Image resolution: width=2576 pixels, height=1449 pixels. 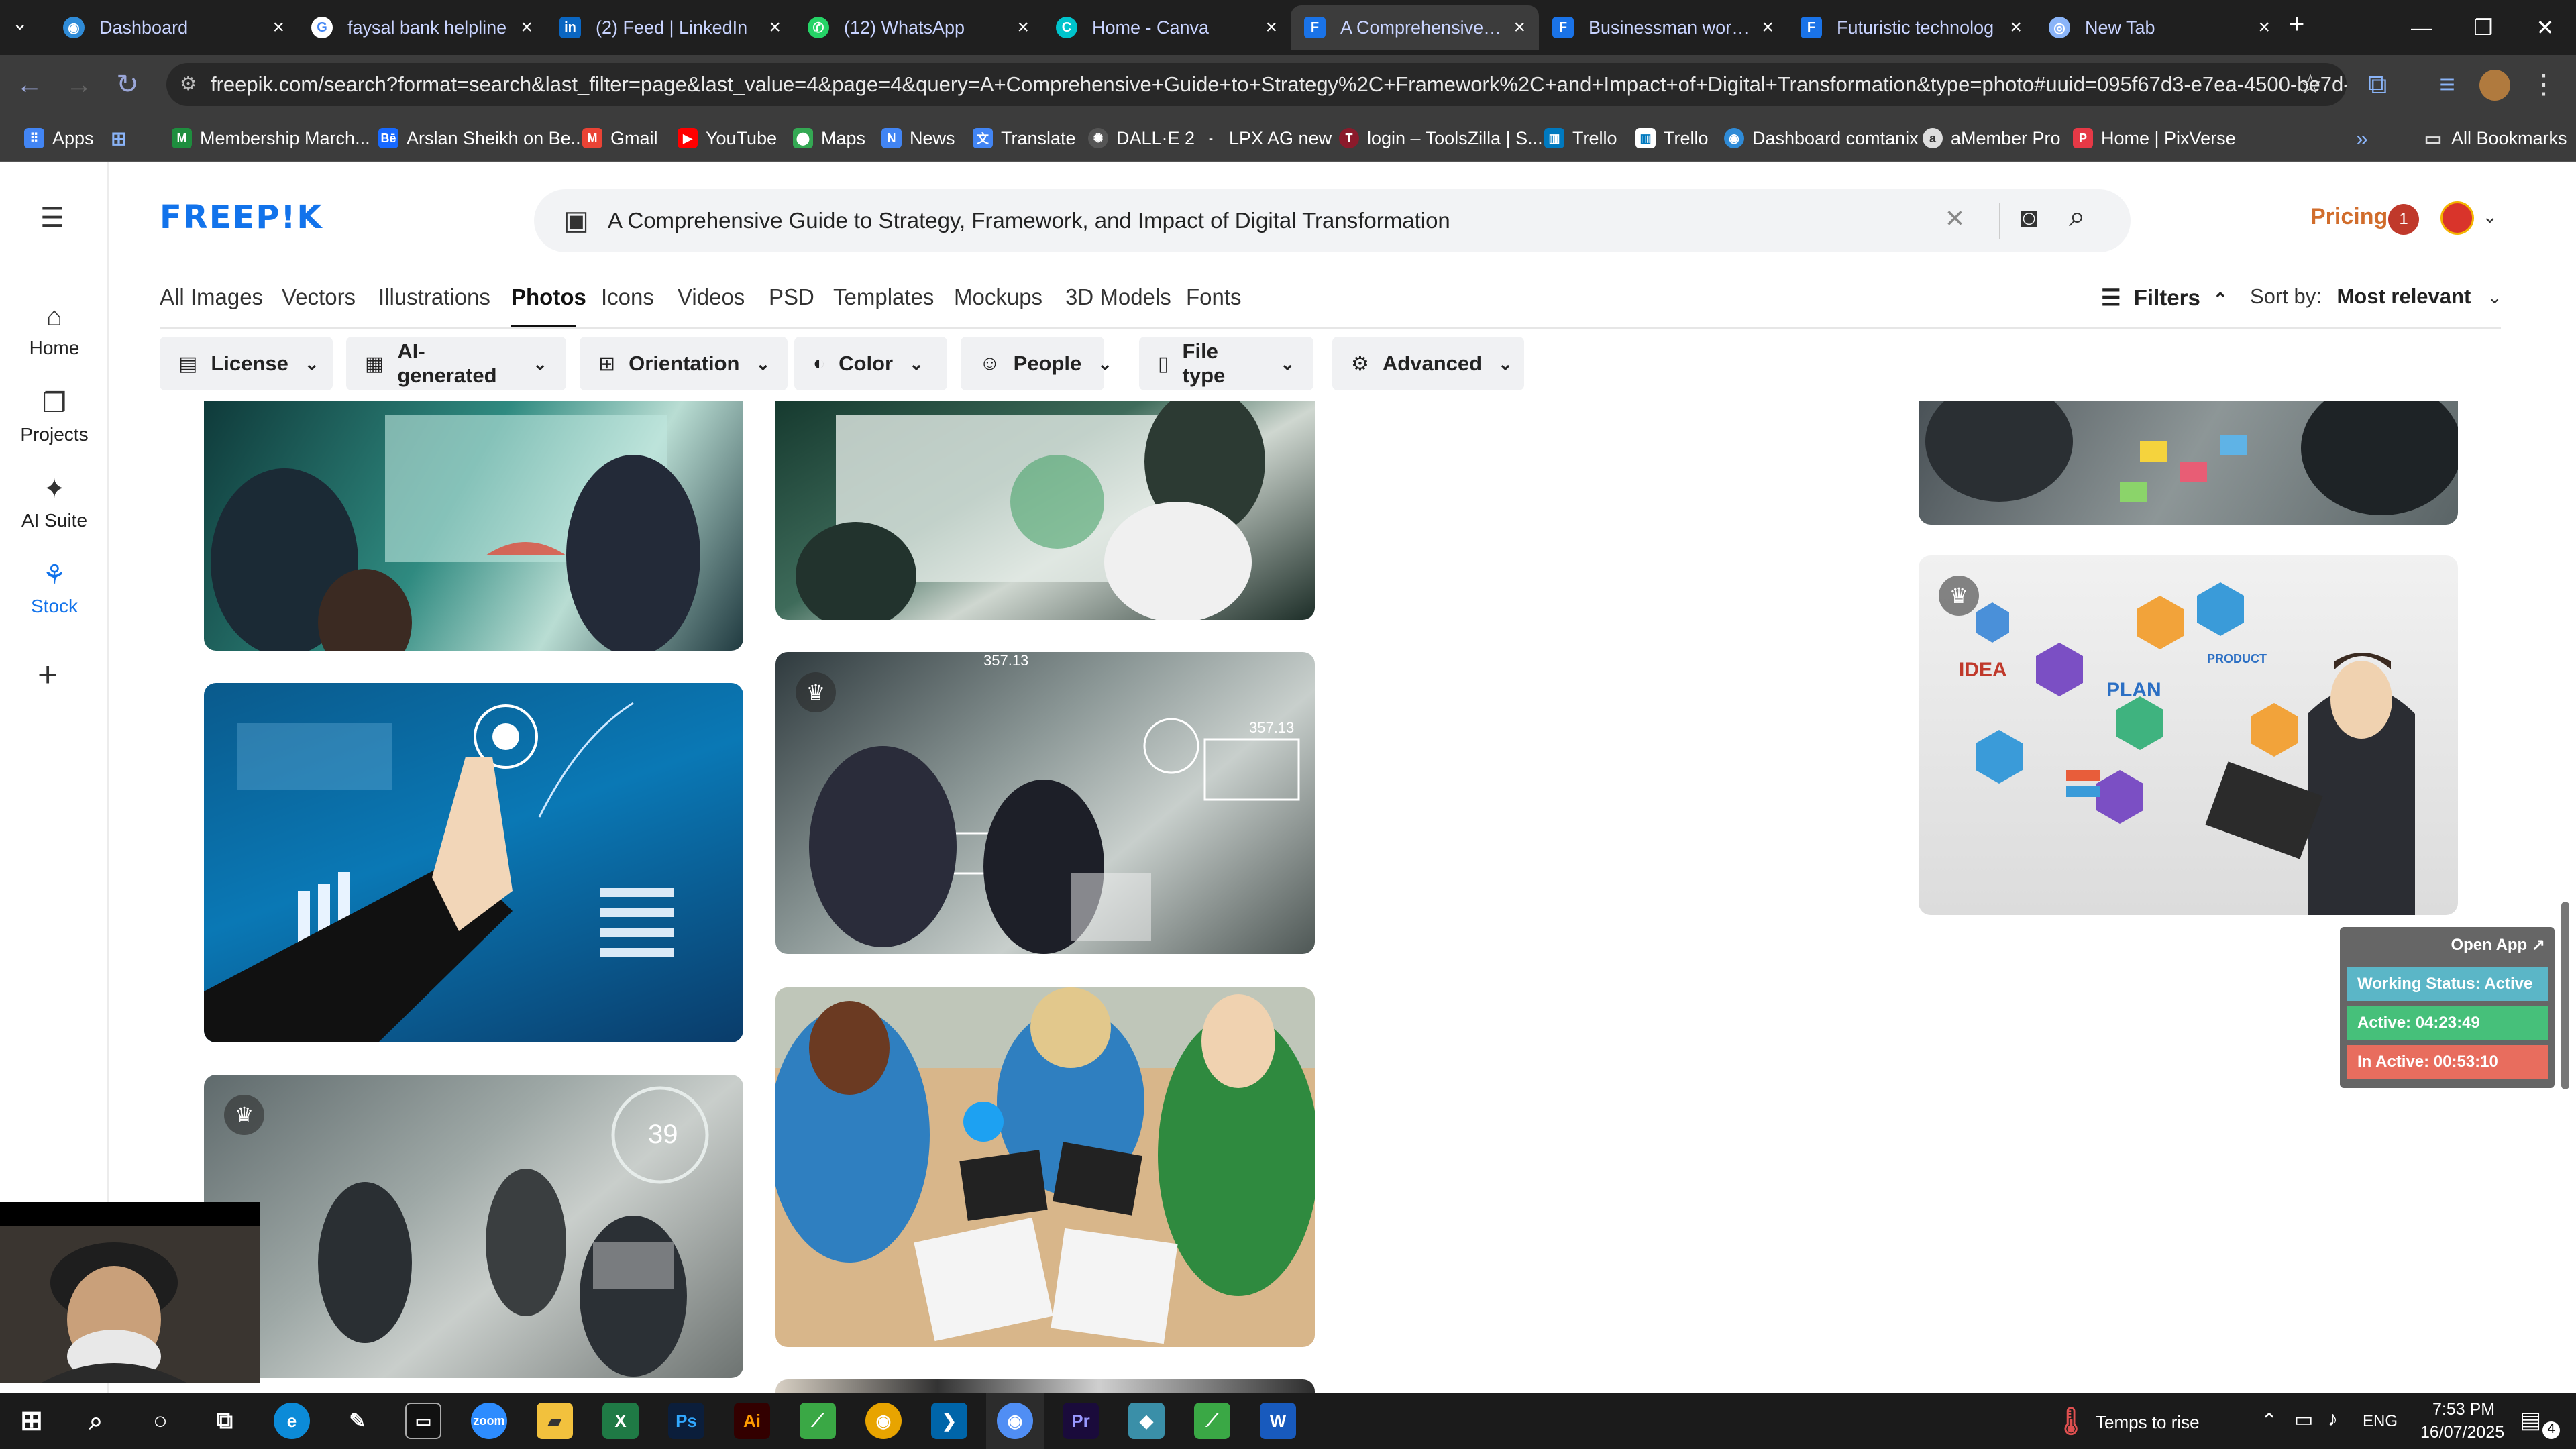 What do you see at coordinates (241, 217) in the screenshot?
I see `freepik-logo: FREEP!K` at bounding box center [241, 217].